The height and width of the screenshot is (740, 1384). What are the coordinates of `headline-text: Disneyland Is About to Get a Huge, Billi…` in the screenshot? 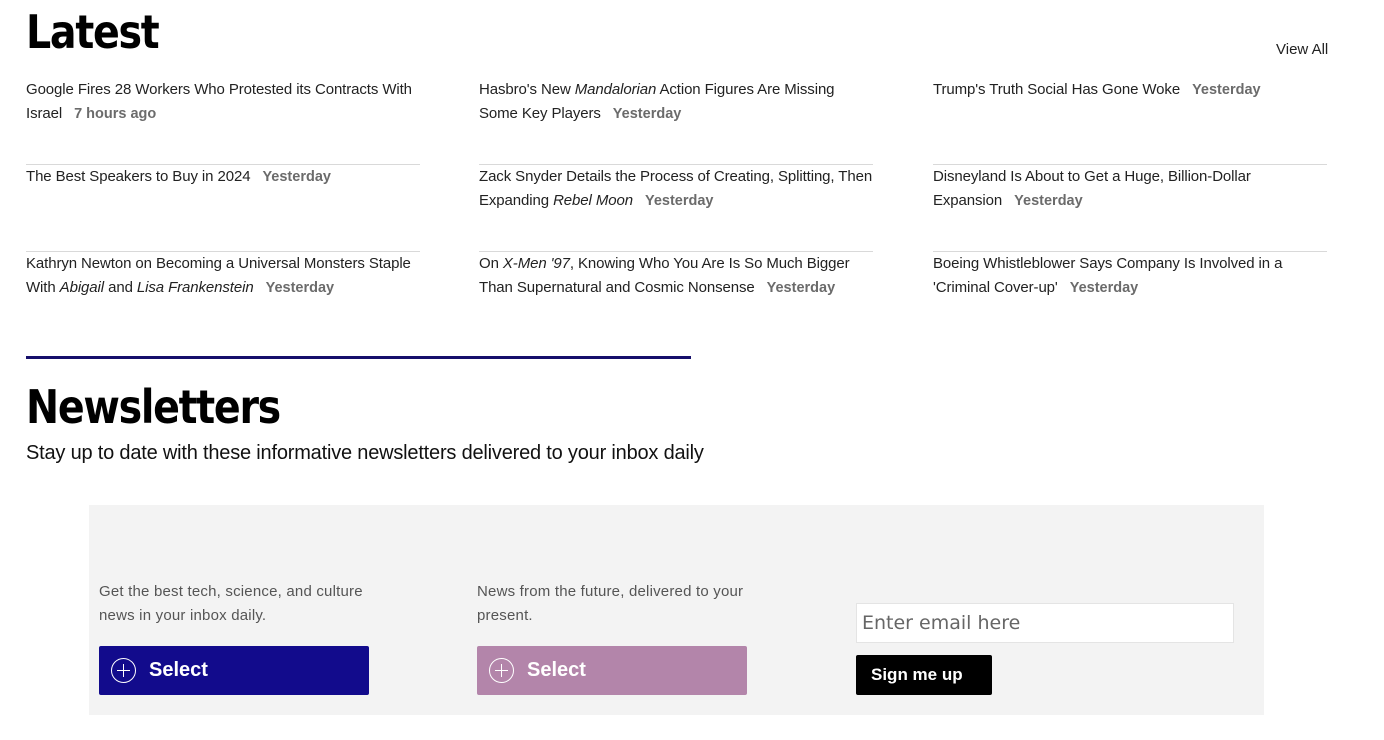 It's located at (1092, 188).